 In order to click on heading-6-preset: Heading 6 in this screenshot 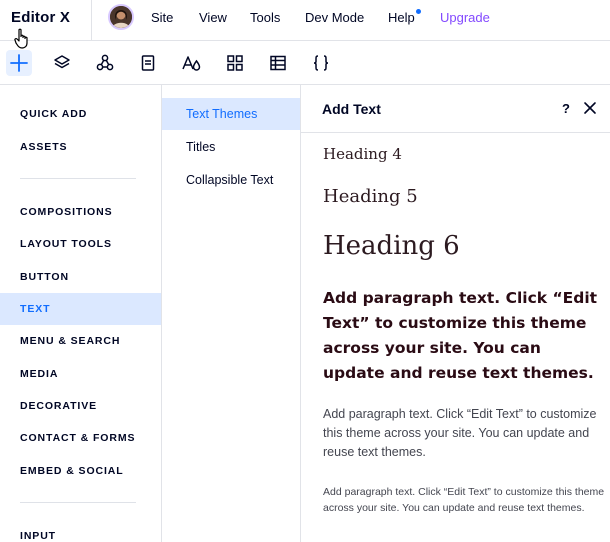, I will do `click(391, 246)`.